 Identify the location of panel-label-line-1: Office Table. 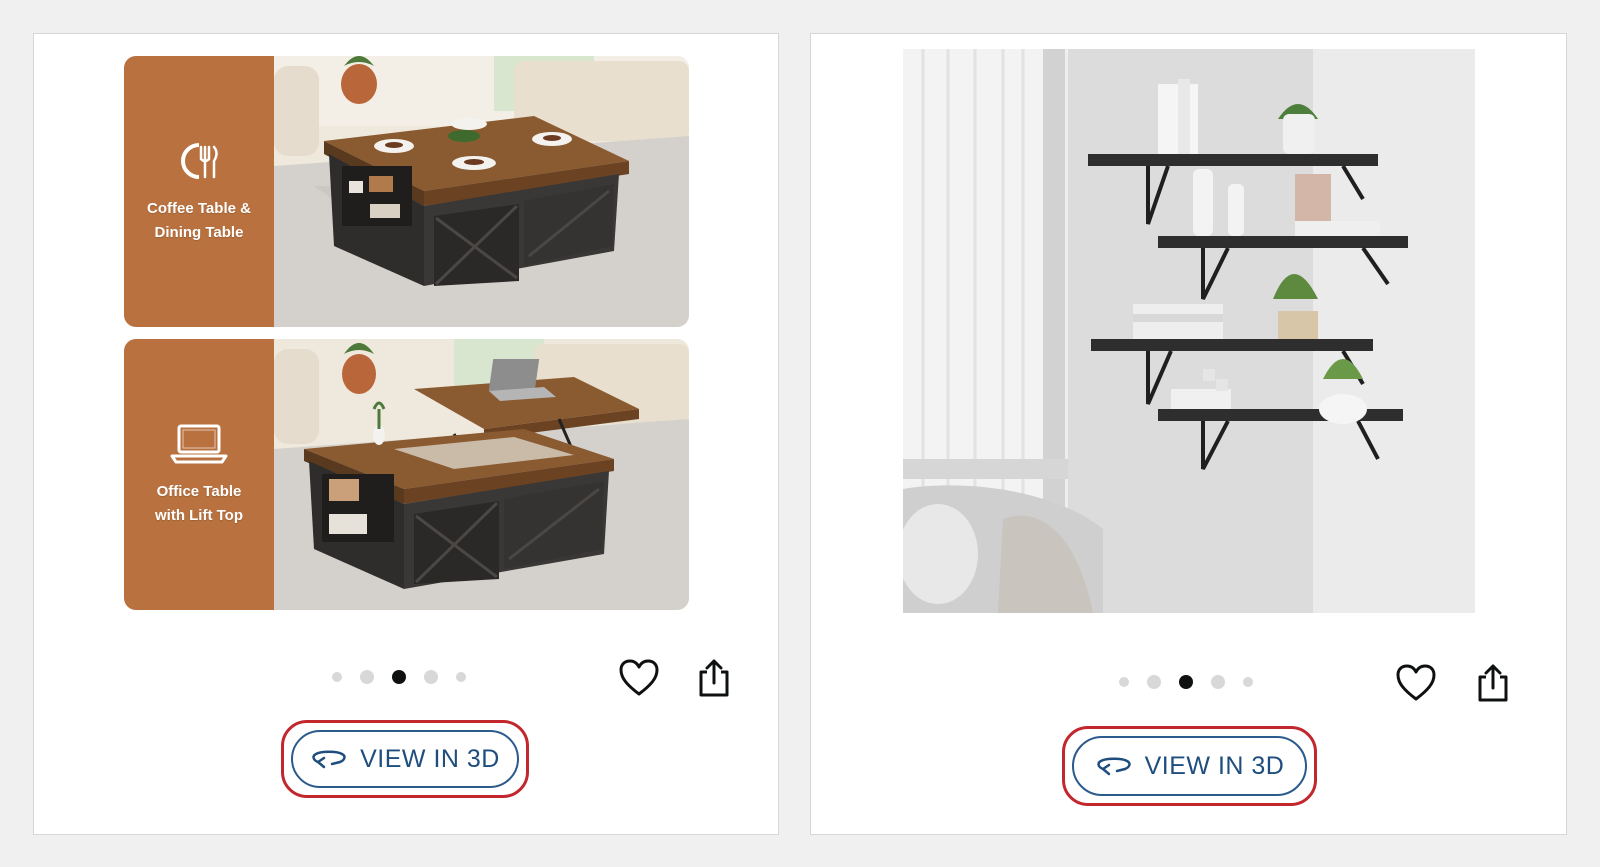
(199, 491).